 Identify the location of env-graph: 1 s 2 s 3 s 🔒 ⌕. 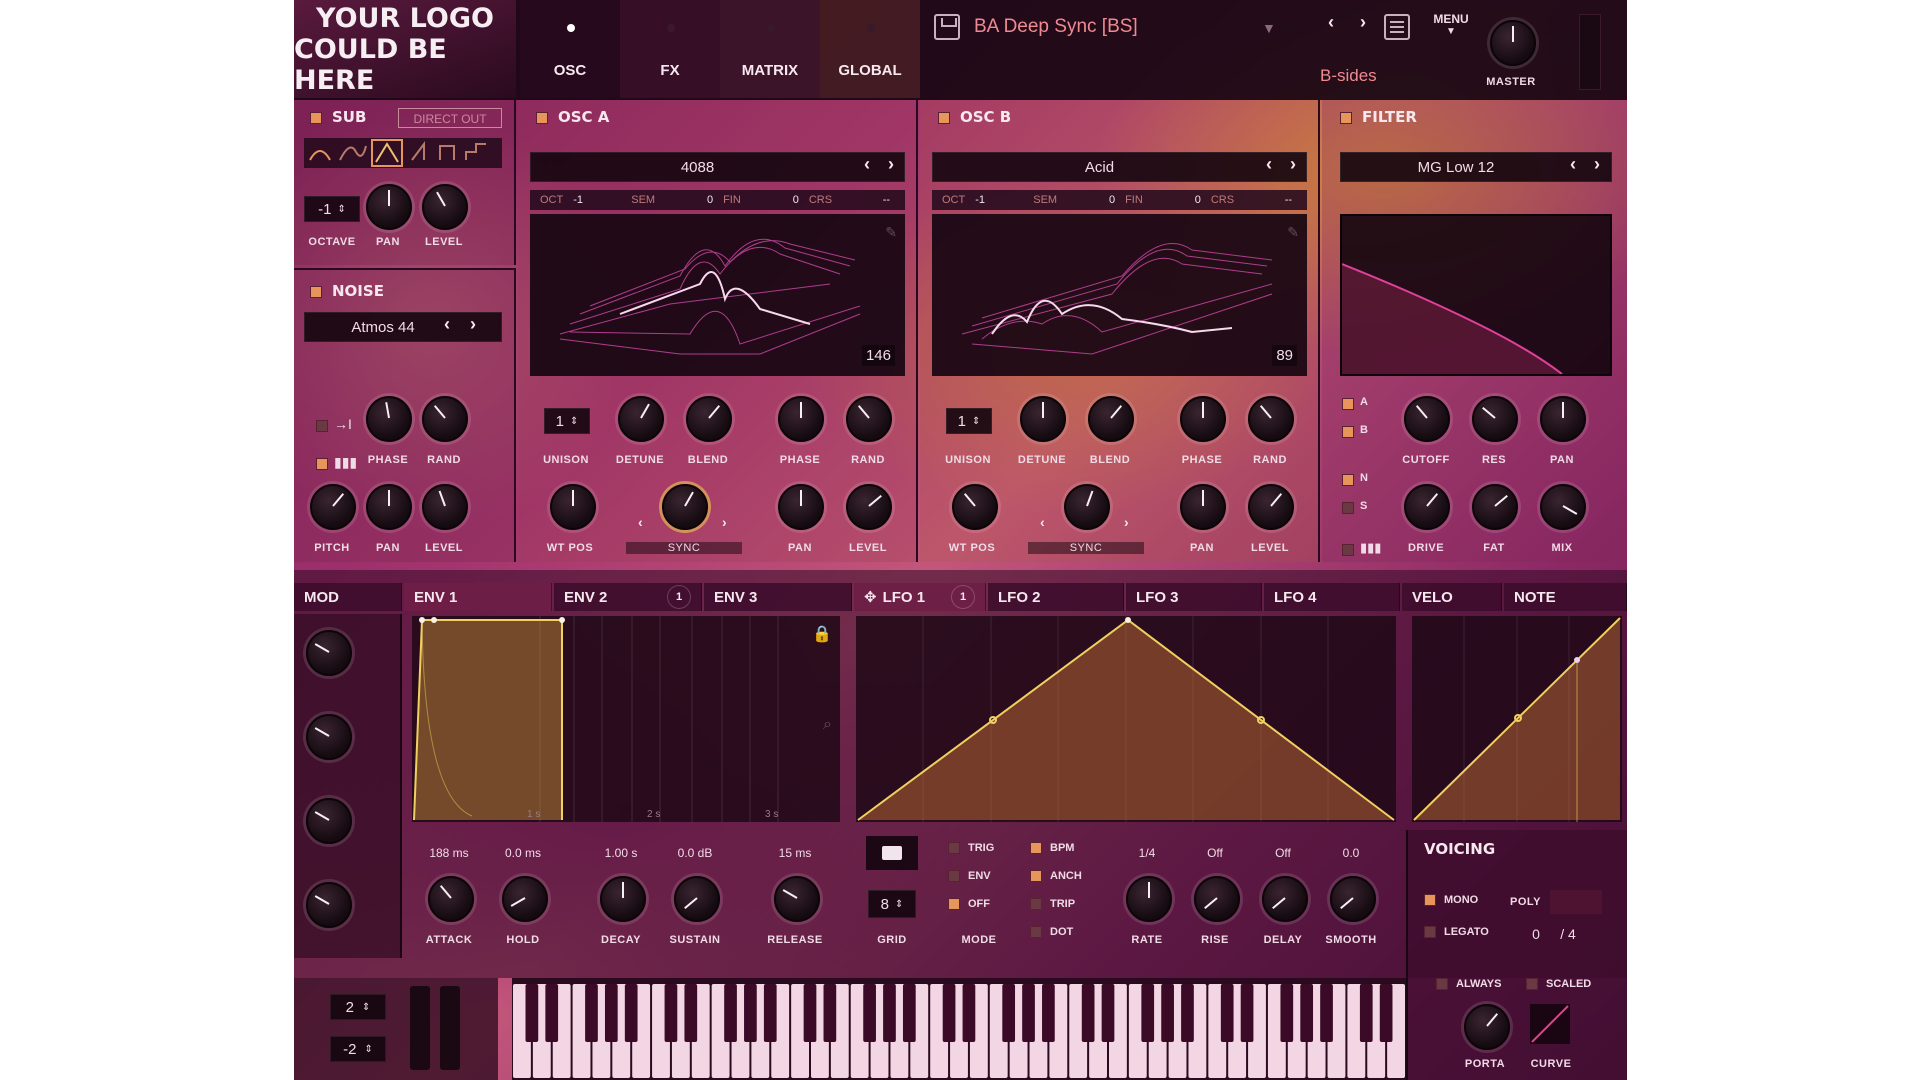
(626, 719).